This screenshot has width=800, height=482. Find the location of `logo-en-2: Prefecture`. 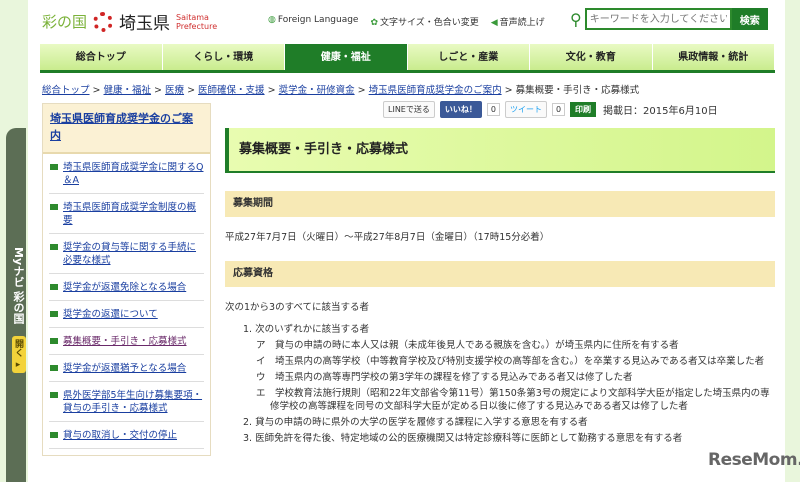

logo-en-2: Prefecture is located at coordinates (197, 26).